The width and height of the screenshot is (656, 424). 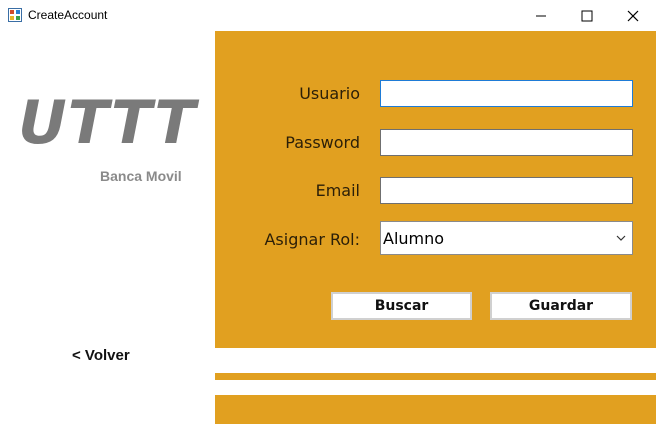 I want to click on title-bar: CreateAccount, so click(x=328, y=15).